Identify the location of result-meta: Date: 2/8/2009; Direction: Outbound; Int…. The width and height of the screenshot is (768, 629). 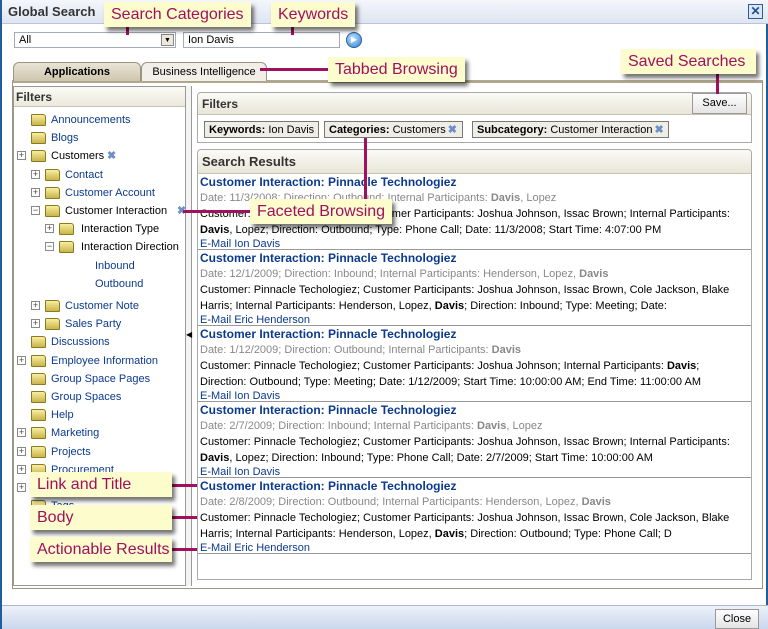
(405, 502).